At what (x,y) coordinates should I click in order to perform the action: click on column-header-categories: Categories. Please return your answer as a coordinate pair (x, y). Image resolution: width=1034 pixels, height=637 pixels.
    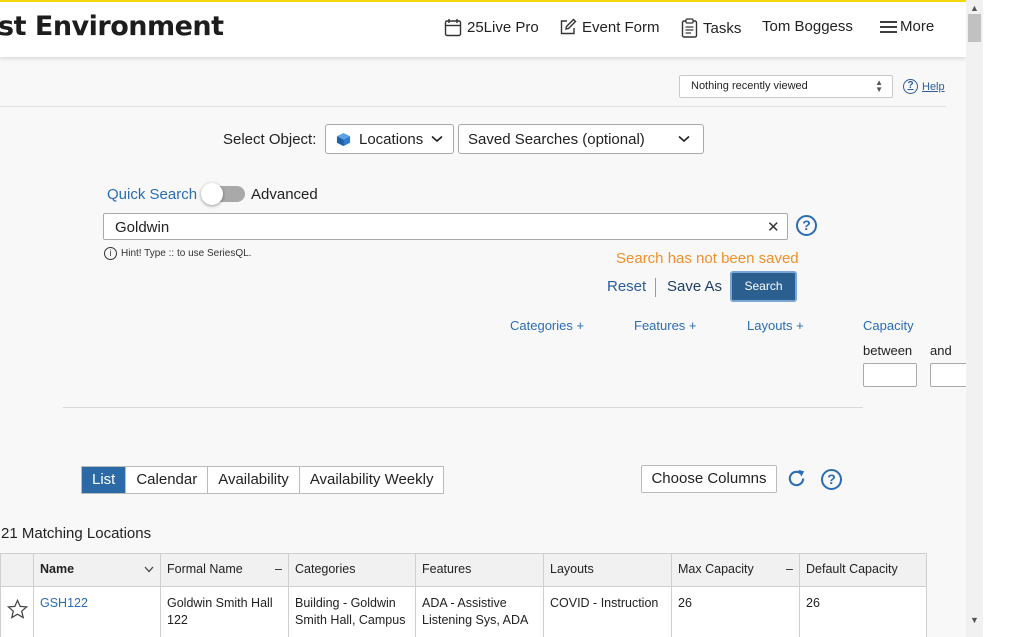
    Looking at the image, I should click on (352, 570).